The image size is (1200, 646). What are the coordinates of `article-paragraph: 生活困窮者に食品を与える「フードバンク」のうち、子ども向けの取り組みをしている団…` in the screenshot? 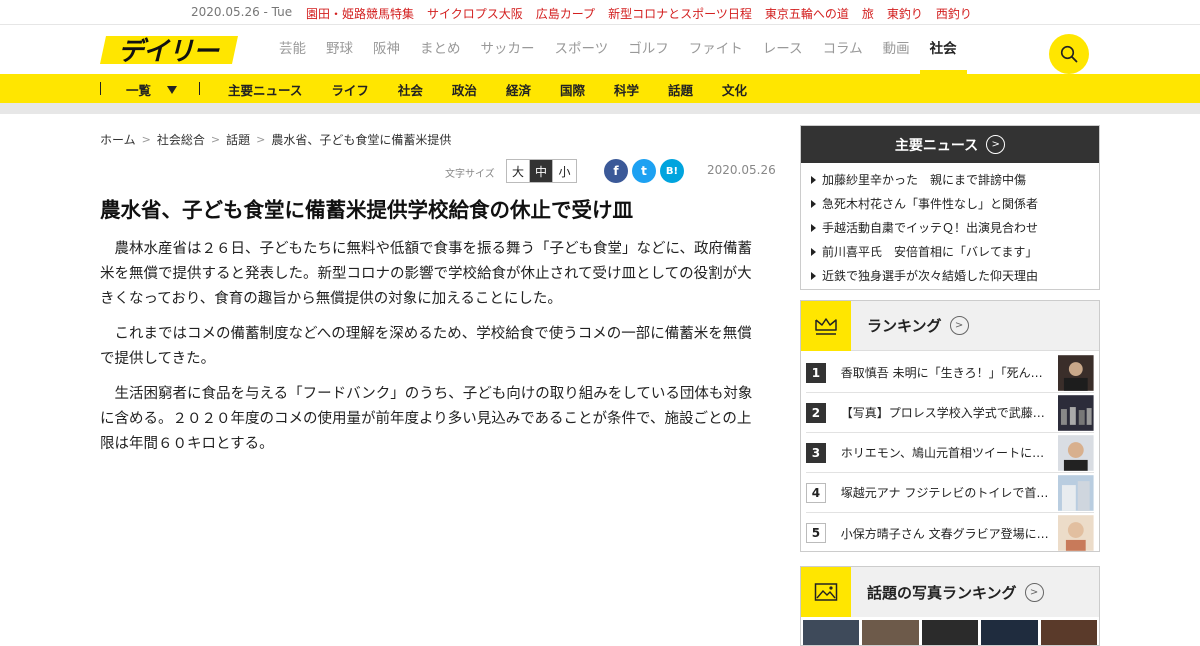 It's located at (426, 419).